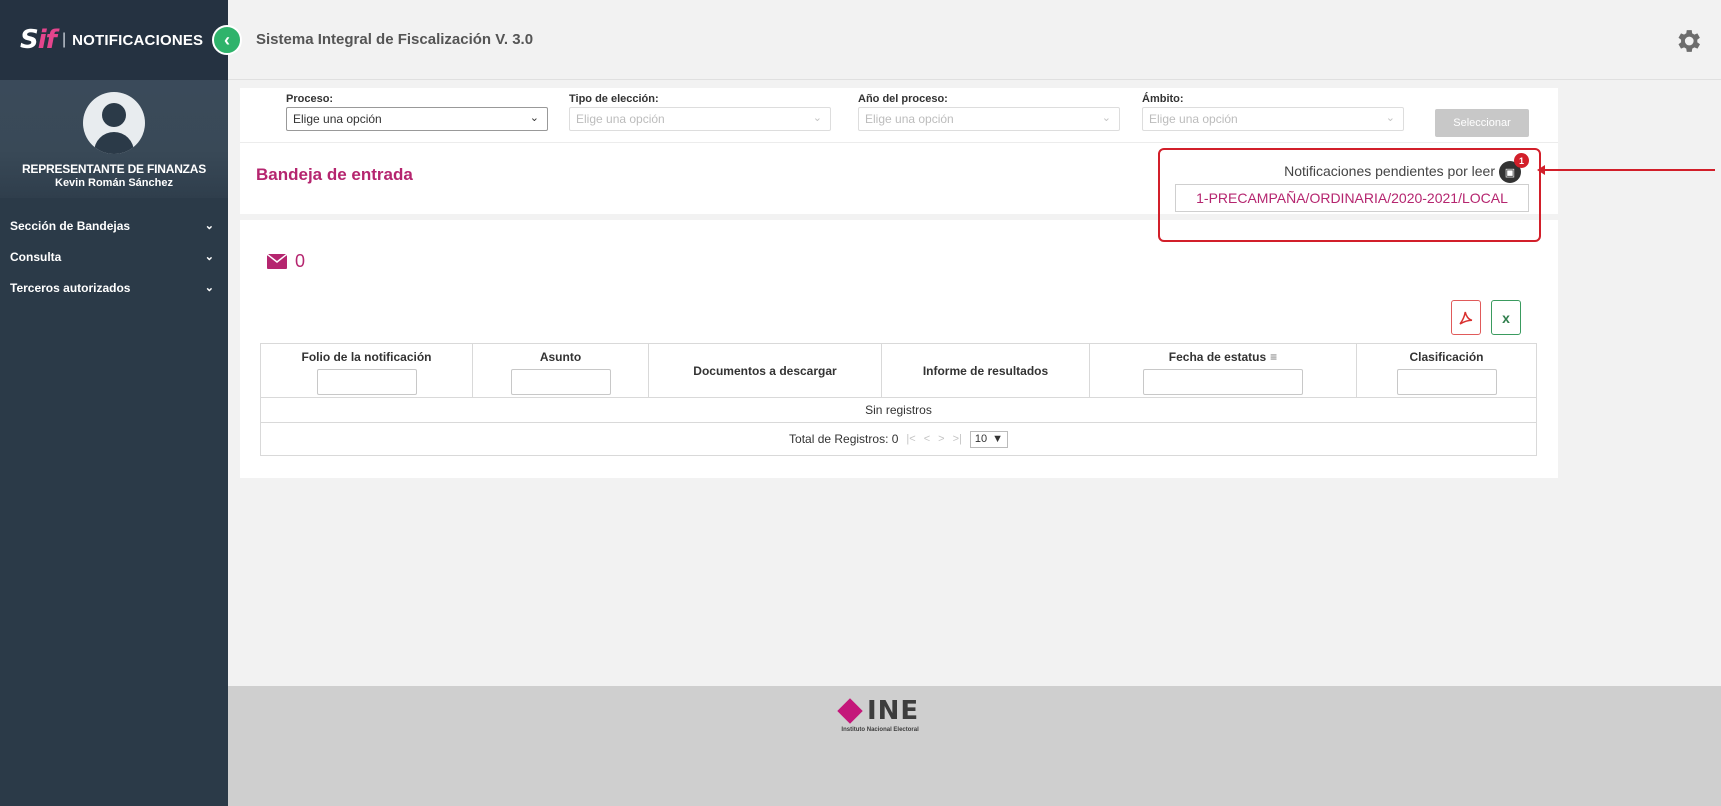 The height and width of the screenshot is (806, 1721). What do you see at coordinates (1163, 99) in the screenshot?
I see `filter-label: Ámbito:` at bounding box center [1163, 99].